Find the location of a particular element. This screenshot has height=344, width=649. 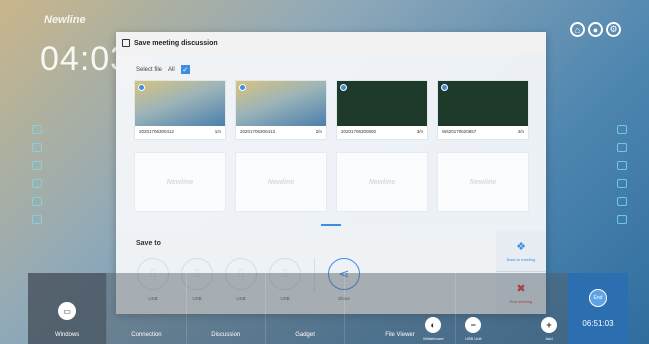

thumbnail-4: W620170620657 4/n is located at coordinates (483, 110).